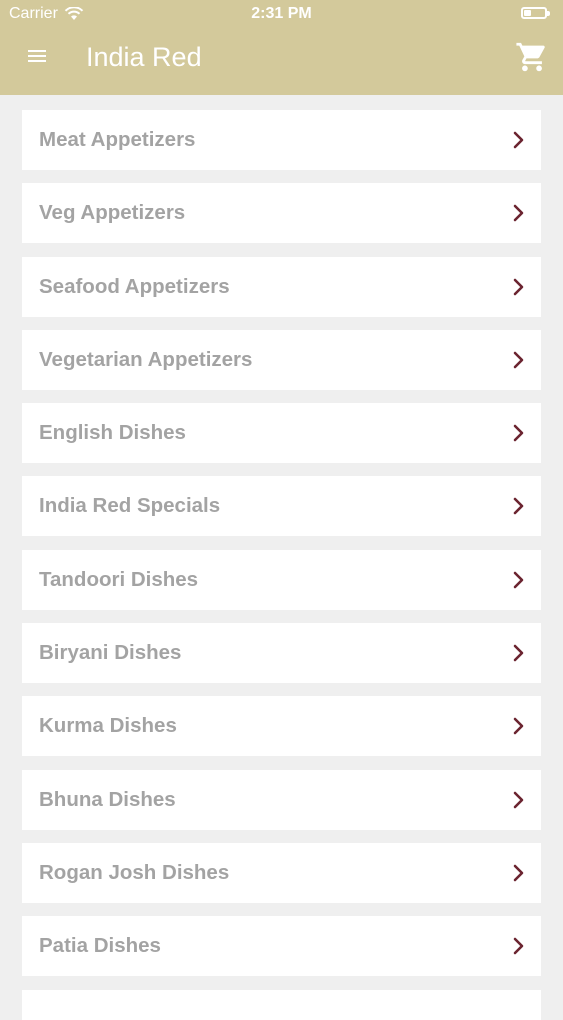 The width and height of the screenshot is (563, 1020). I want to click on status-bar: Carrier 2:31 PM, so click(281, 15).